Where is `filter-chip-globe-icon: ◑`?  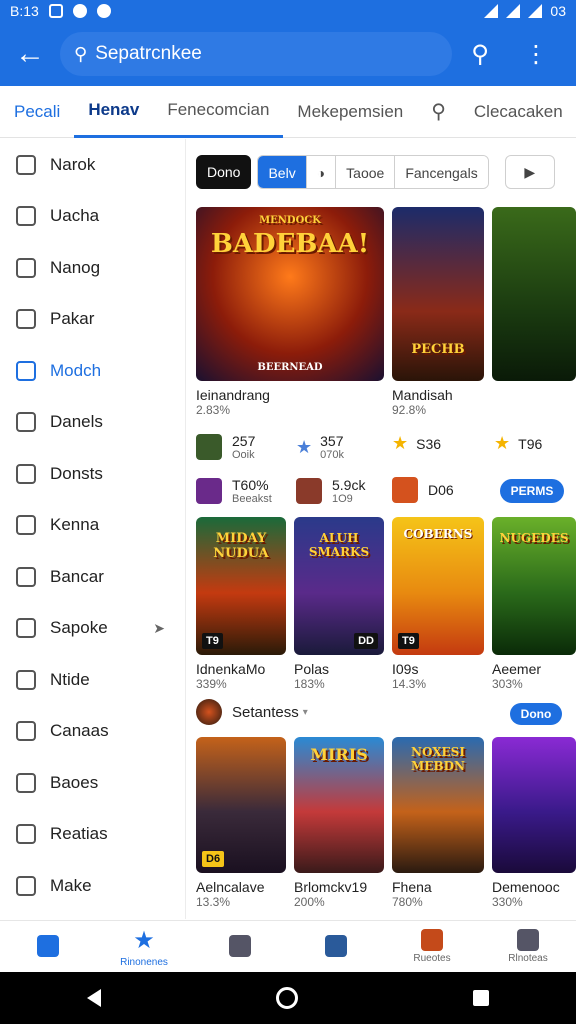 filter-chip-globe-icon: ◑ is located at coordinates (321, 172).